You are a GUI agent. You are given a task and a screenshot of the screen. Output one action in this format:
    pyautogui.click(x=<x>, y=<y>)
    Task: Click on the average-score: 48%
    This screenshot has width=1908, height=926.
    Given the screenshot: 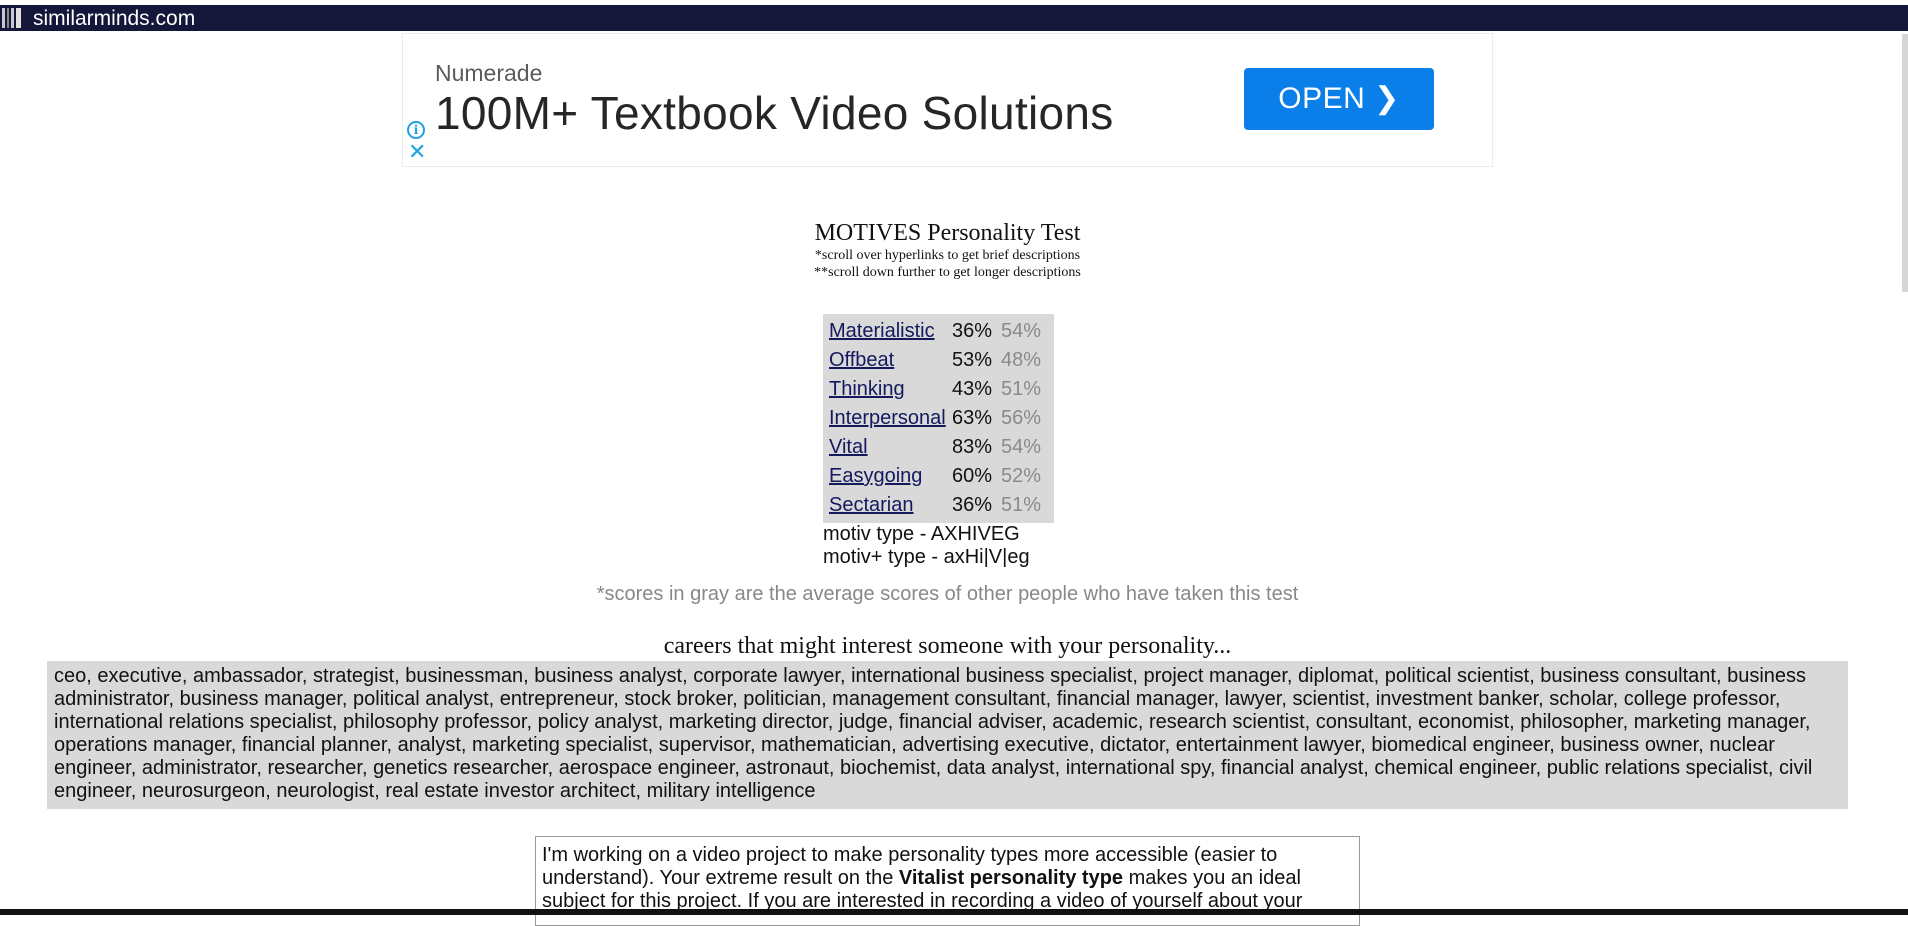 What is the action you would take?
    pyautogui.click(x=1021, y=360)
    